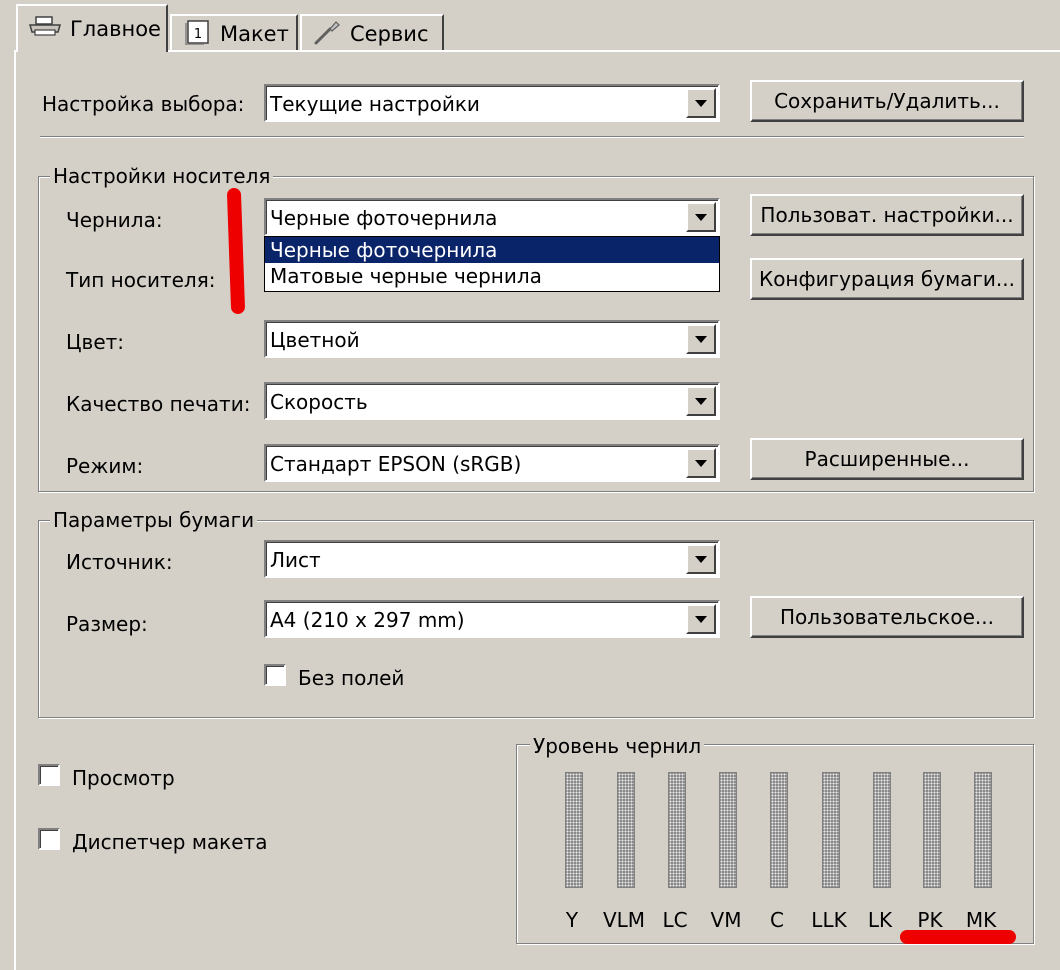  What do you see at coordinates (492, 276) in the screenshot?
I see `ink-option: Матовые черные чернила` at bounding box center [492, 276].